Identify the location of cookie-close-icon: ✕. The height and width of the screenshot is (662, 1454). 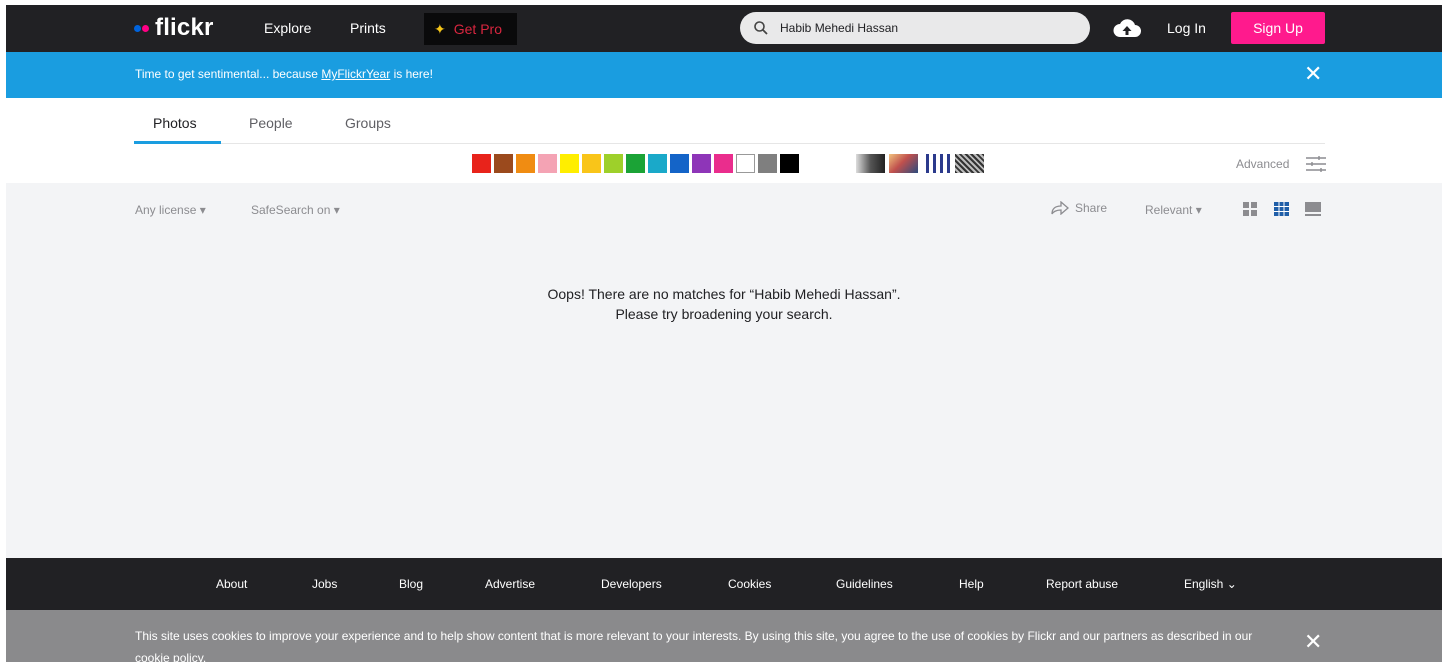
(1313, 642).